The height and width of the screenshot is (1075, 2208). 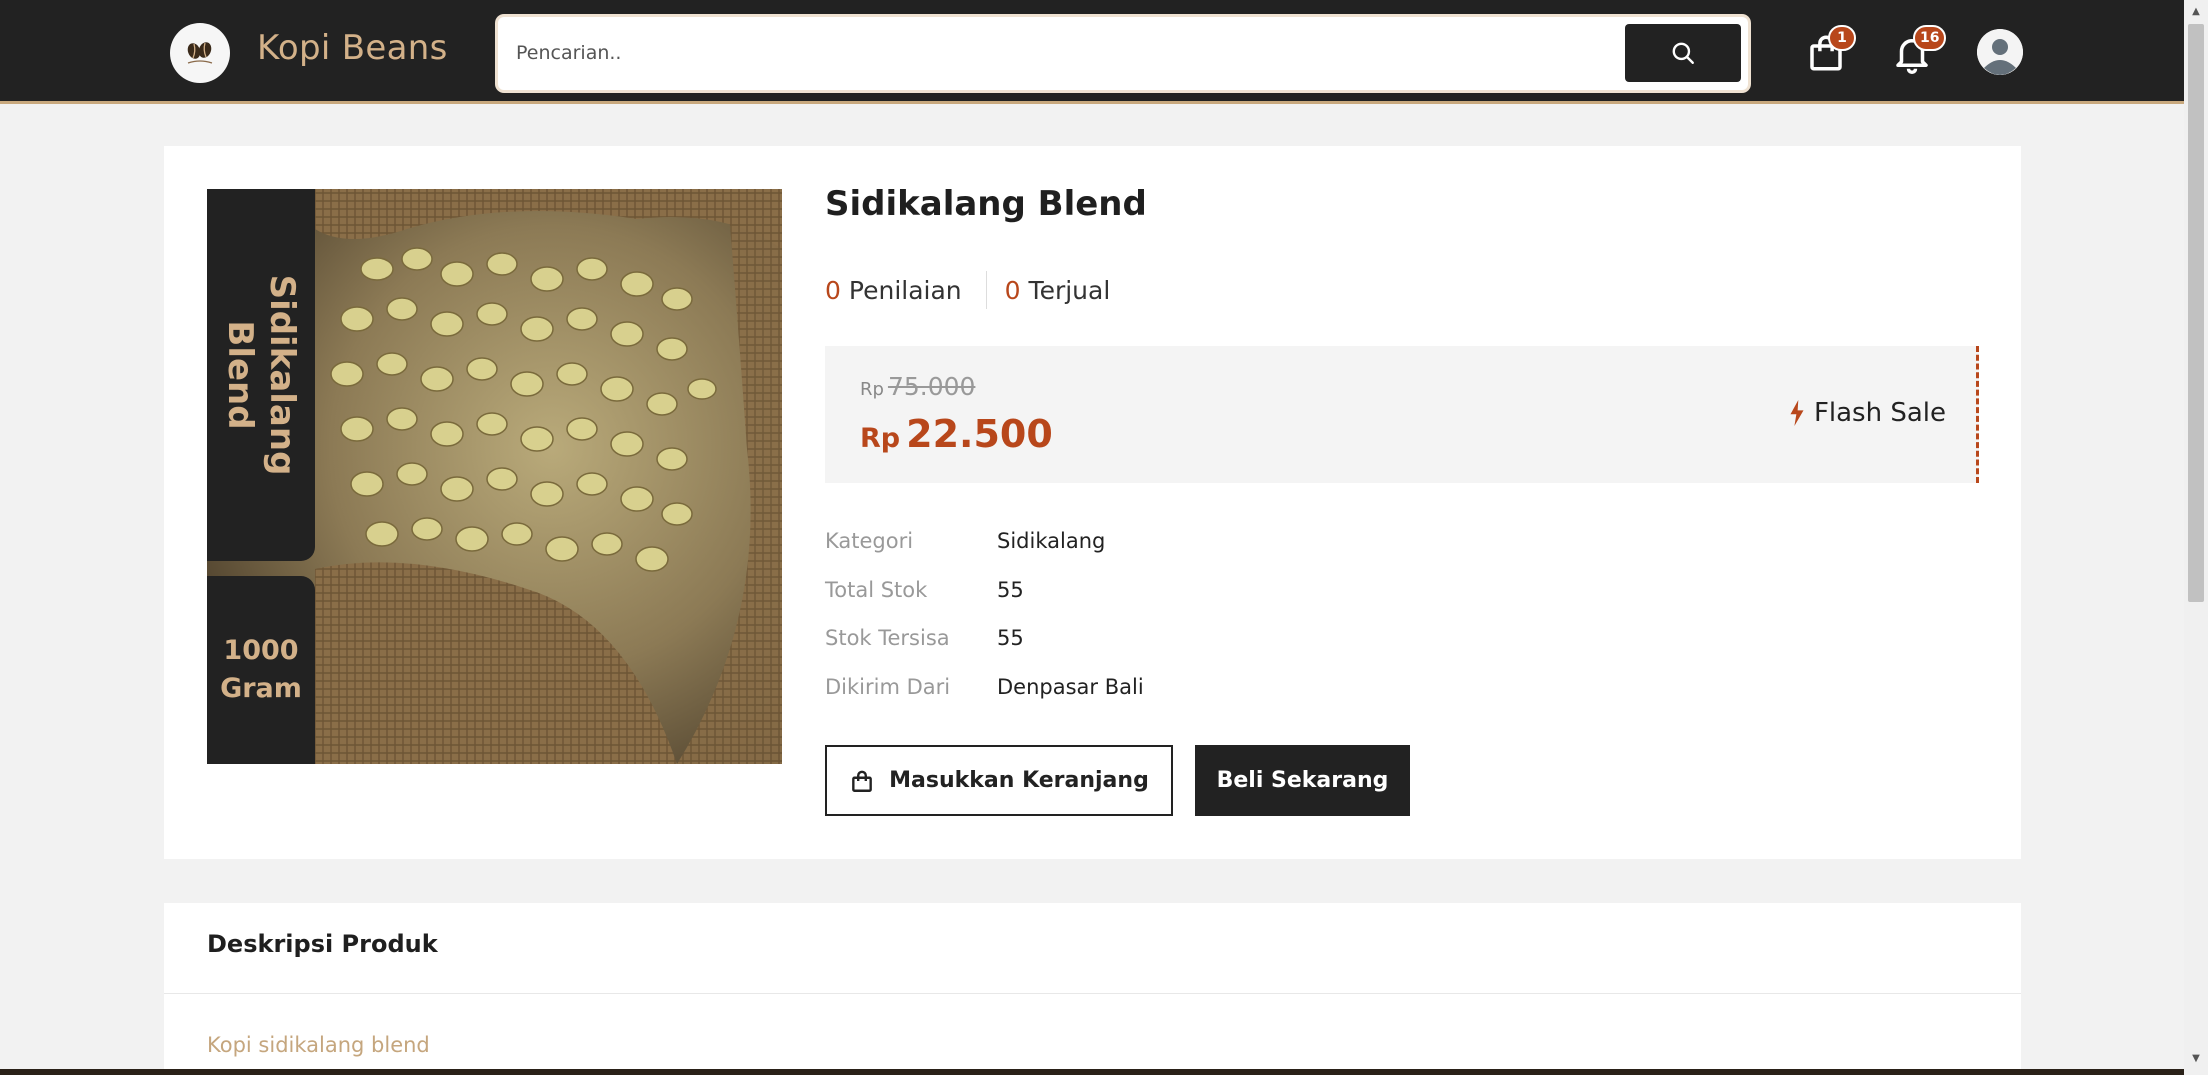 I want to click on sold-count: 0, so click(x=1012, y=290).